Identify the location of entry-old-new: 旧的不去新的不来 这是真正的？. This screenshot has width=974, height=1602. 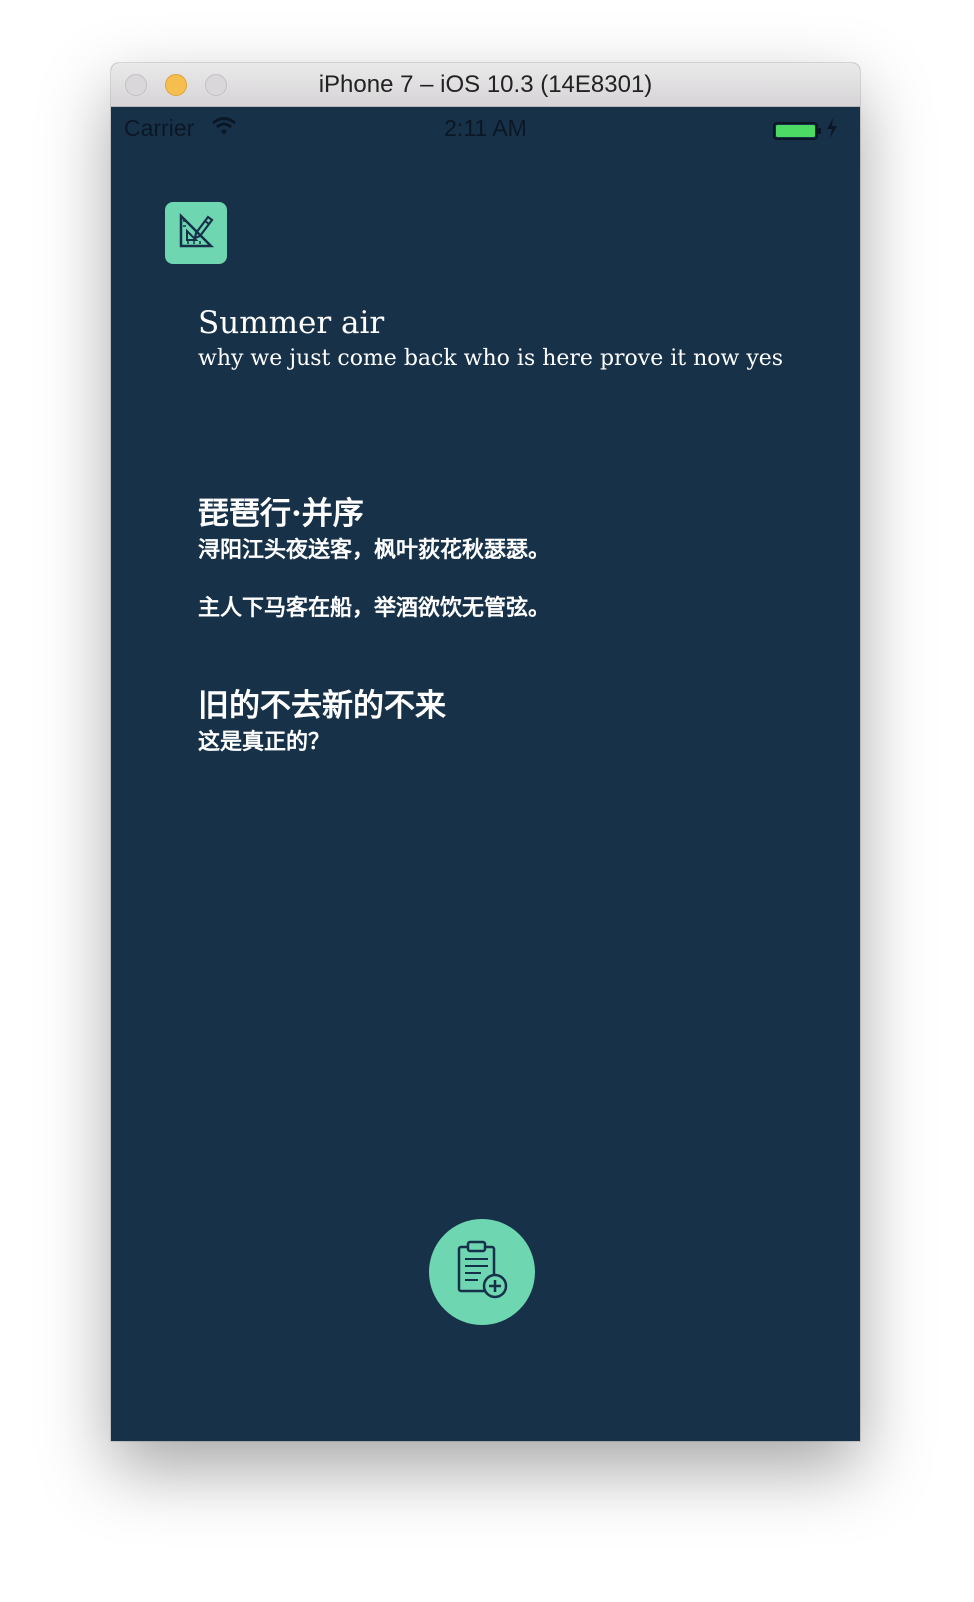
(322, 723).